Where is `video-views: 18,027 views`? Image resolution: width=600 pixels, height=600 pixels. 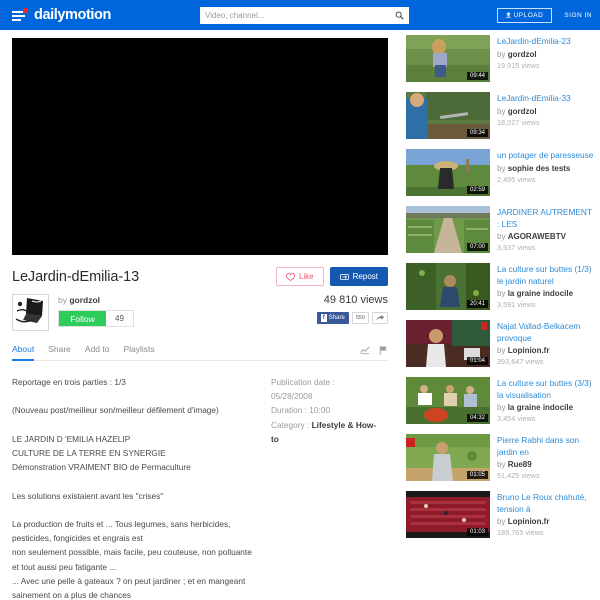
video-views: 18,027 views is located at coordinates (518, 122).